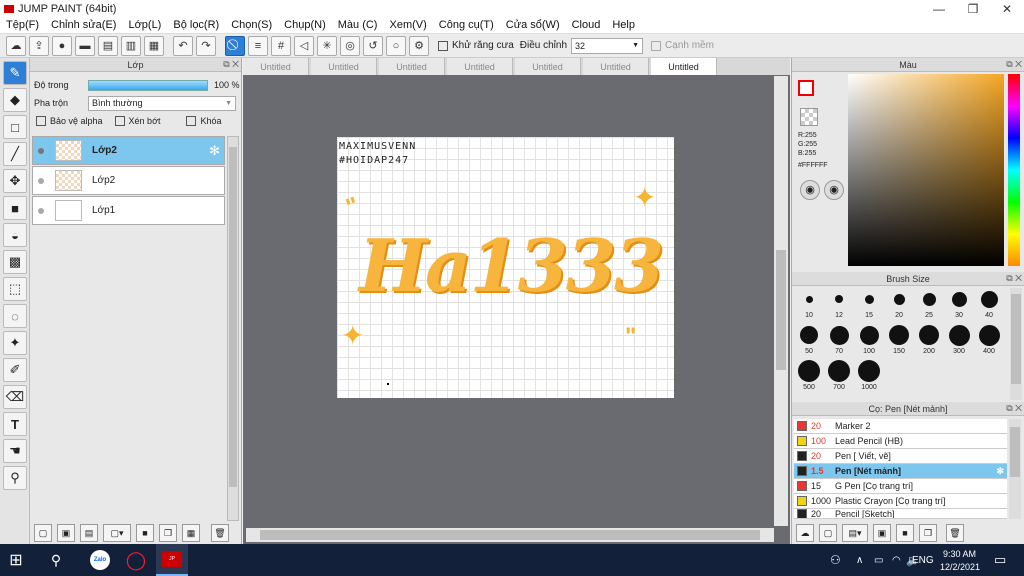 Image resolution: width=1024 pixels, height=576 pixels. Describe the element at coordinates (15, 100) in the screenshot. I see `eraser-tool-icon: ◆` at that location.